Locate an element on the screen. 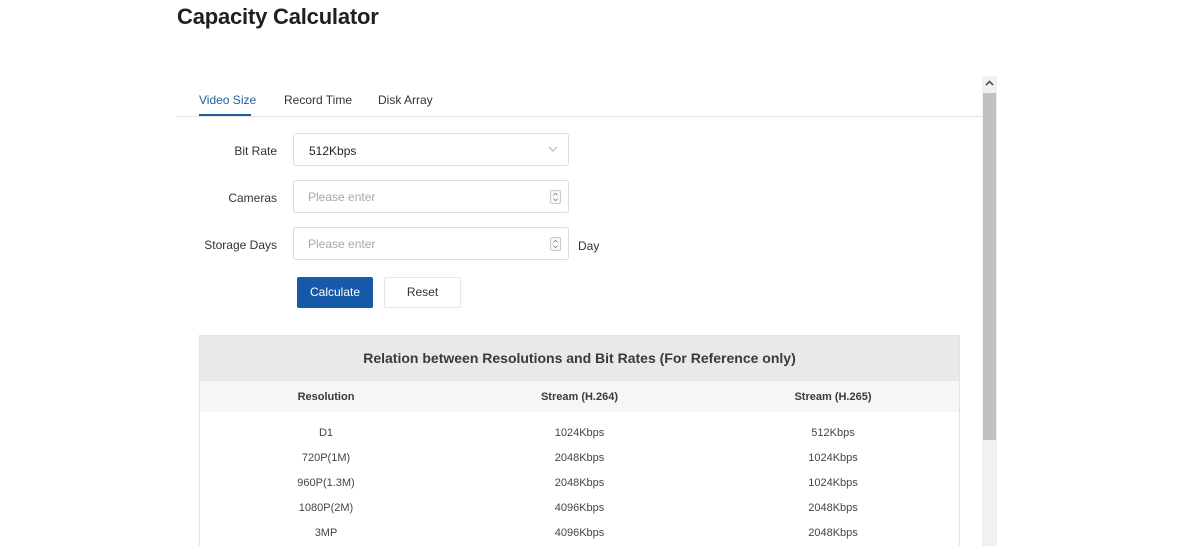 The image size is (1200, 546). table-row: 1080P(2M) 4096Kbps 2048Kbps is located at coordinates (579, 509).